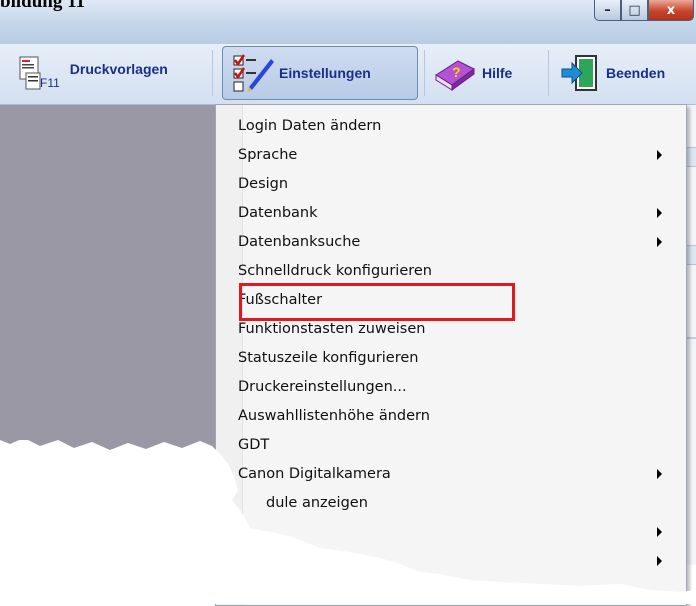 The height and width of the screenshot is (606, 696). I want to click on help-book-icon: ?, so click(454, 73).